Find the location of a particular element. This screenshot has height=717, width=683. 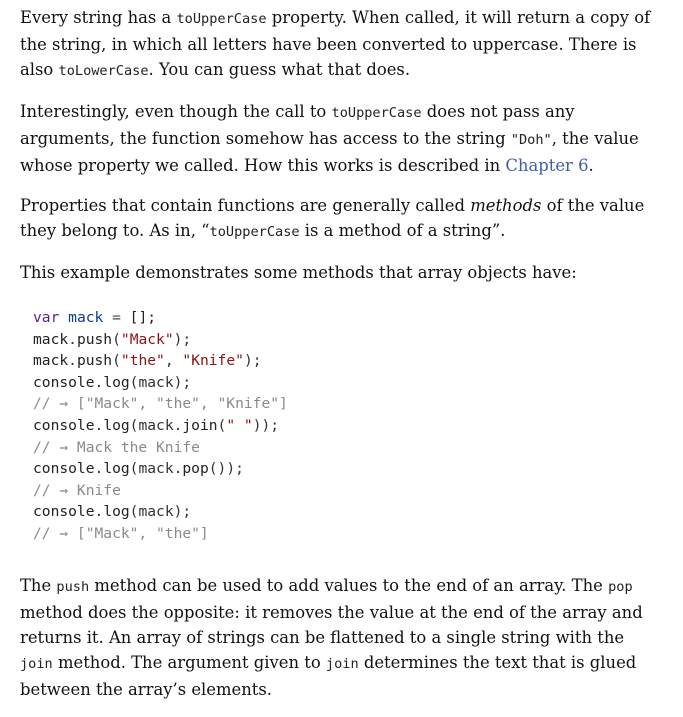

code-text: , is located at coordinates (173, 361).